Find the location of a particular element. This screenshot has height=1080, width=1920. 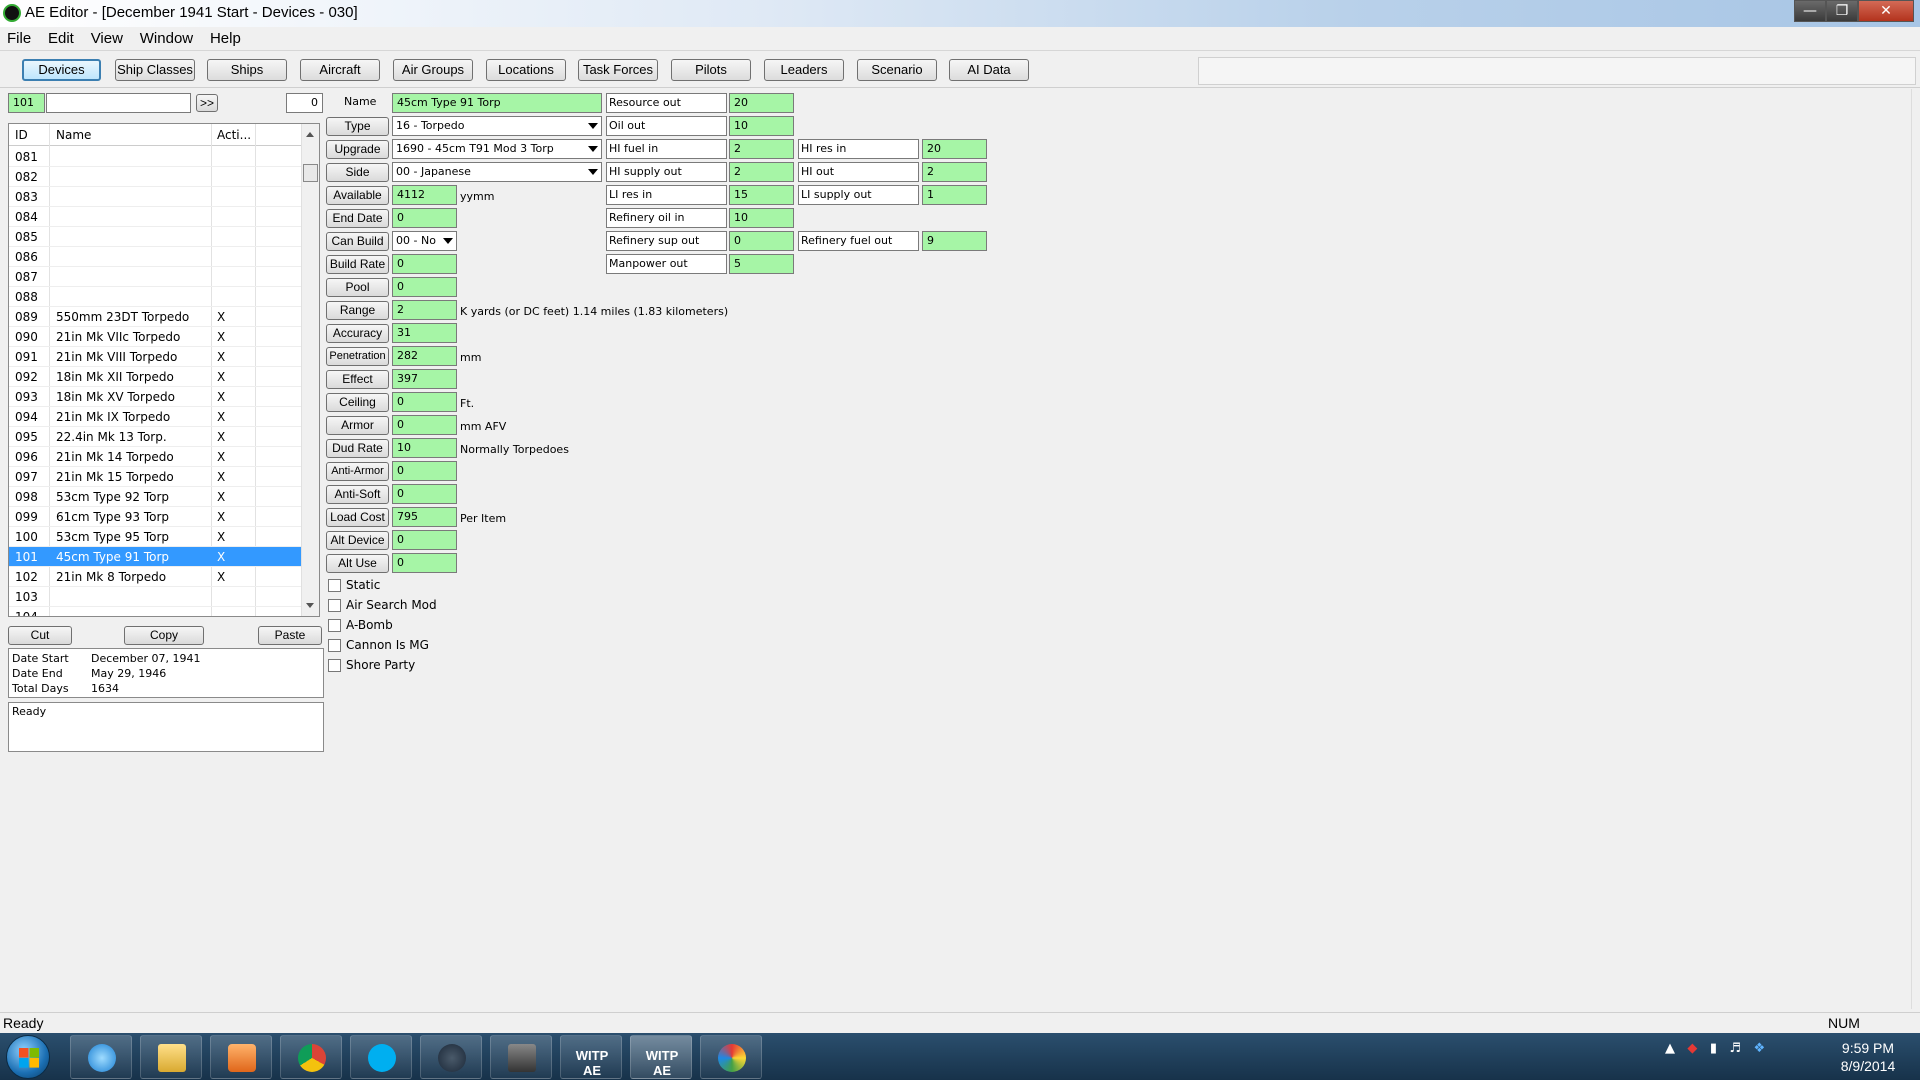

refinery-oil-in-field: 10 is located at coordinates (761, 218).